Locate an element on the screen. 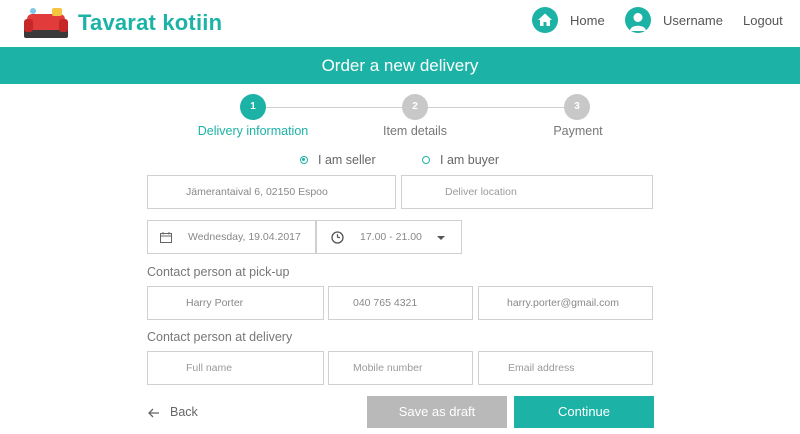 This screenshot has width=800, height=434. radio-seller-label: I am seller is located at coordinates (347, 160).